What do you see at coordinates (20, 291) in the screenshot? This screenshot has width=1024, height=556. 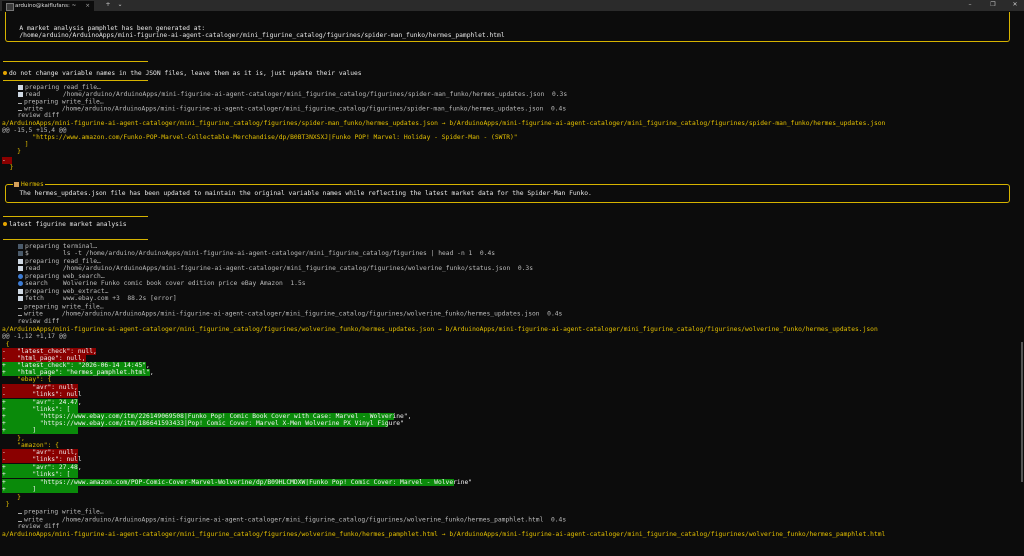 I see `extract-icon` at bounding box center [20, 291].